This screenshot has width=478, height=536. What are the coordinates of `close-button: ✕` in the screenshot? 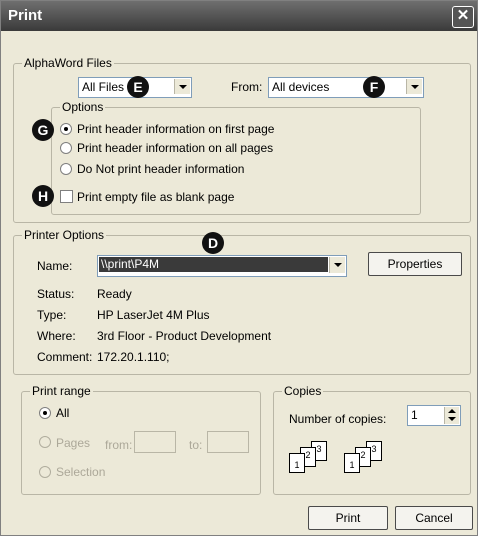 It's located at (463, 17).